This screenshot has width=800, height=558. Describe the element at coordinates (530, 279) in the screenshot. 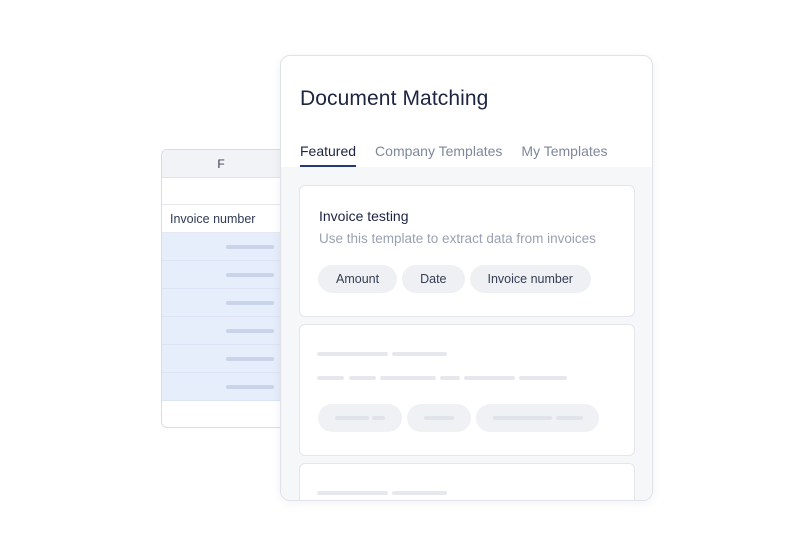

I see `field-chip-invoice-number: Invoice number` at that location.